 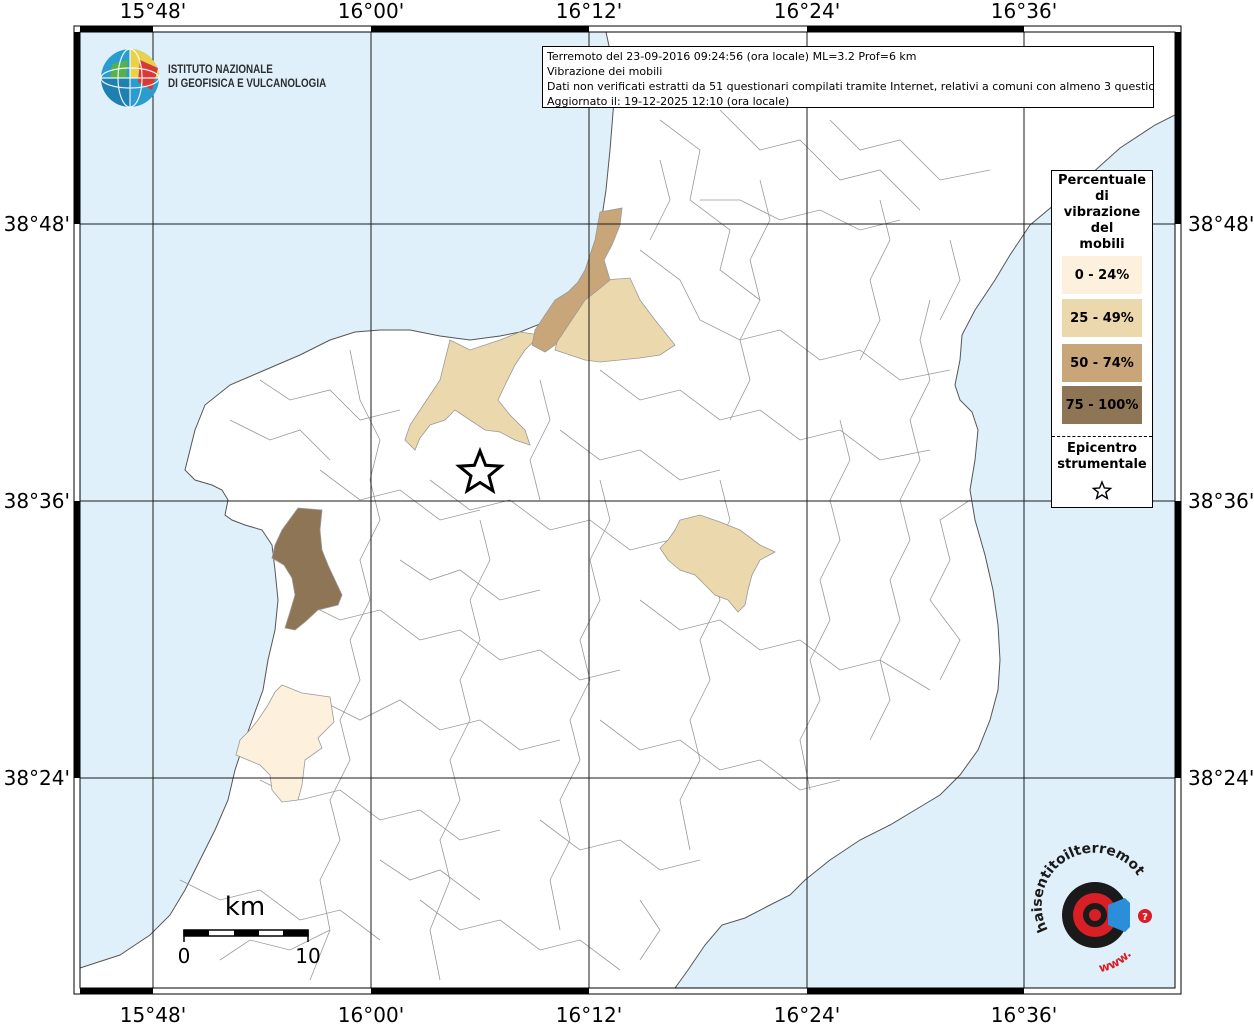 I want to click on legend-item-50-74: 50 - 74%, so click(x=1102, y=363).